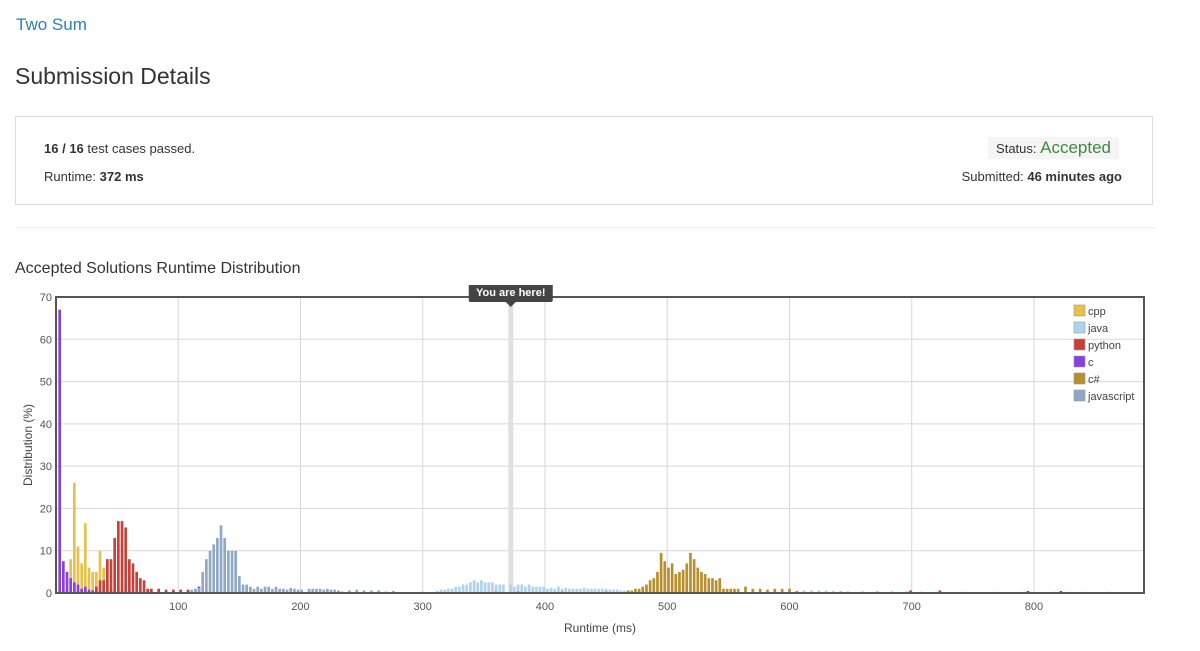 Image resolution: width=1200 pixels, height=651 pixels. Describe the element at coordinates (545, 607) in the screenshot. I see `x-tick-label: 400` at that location.